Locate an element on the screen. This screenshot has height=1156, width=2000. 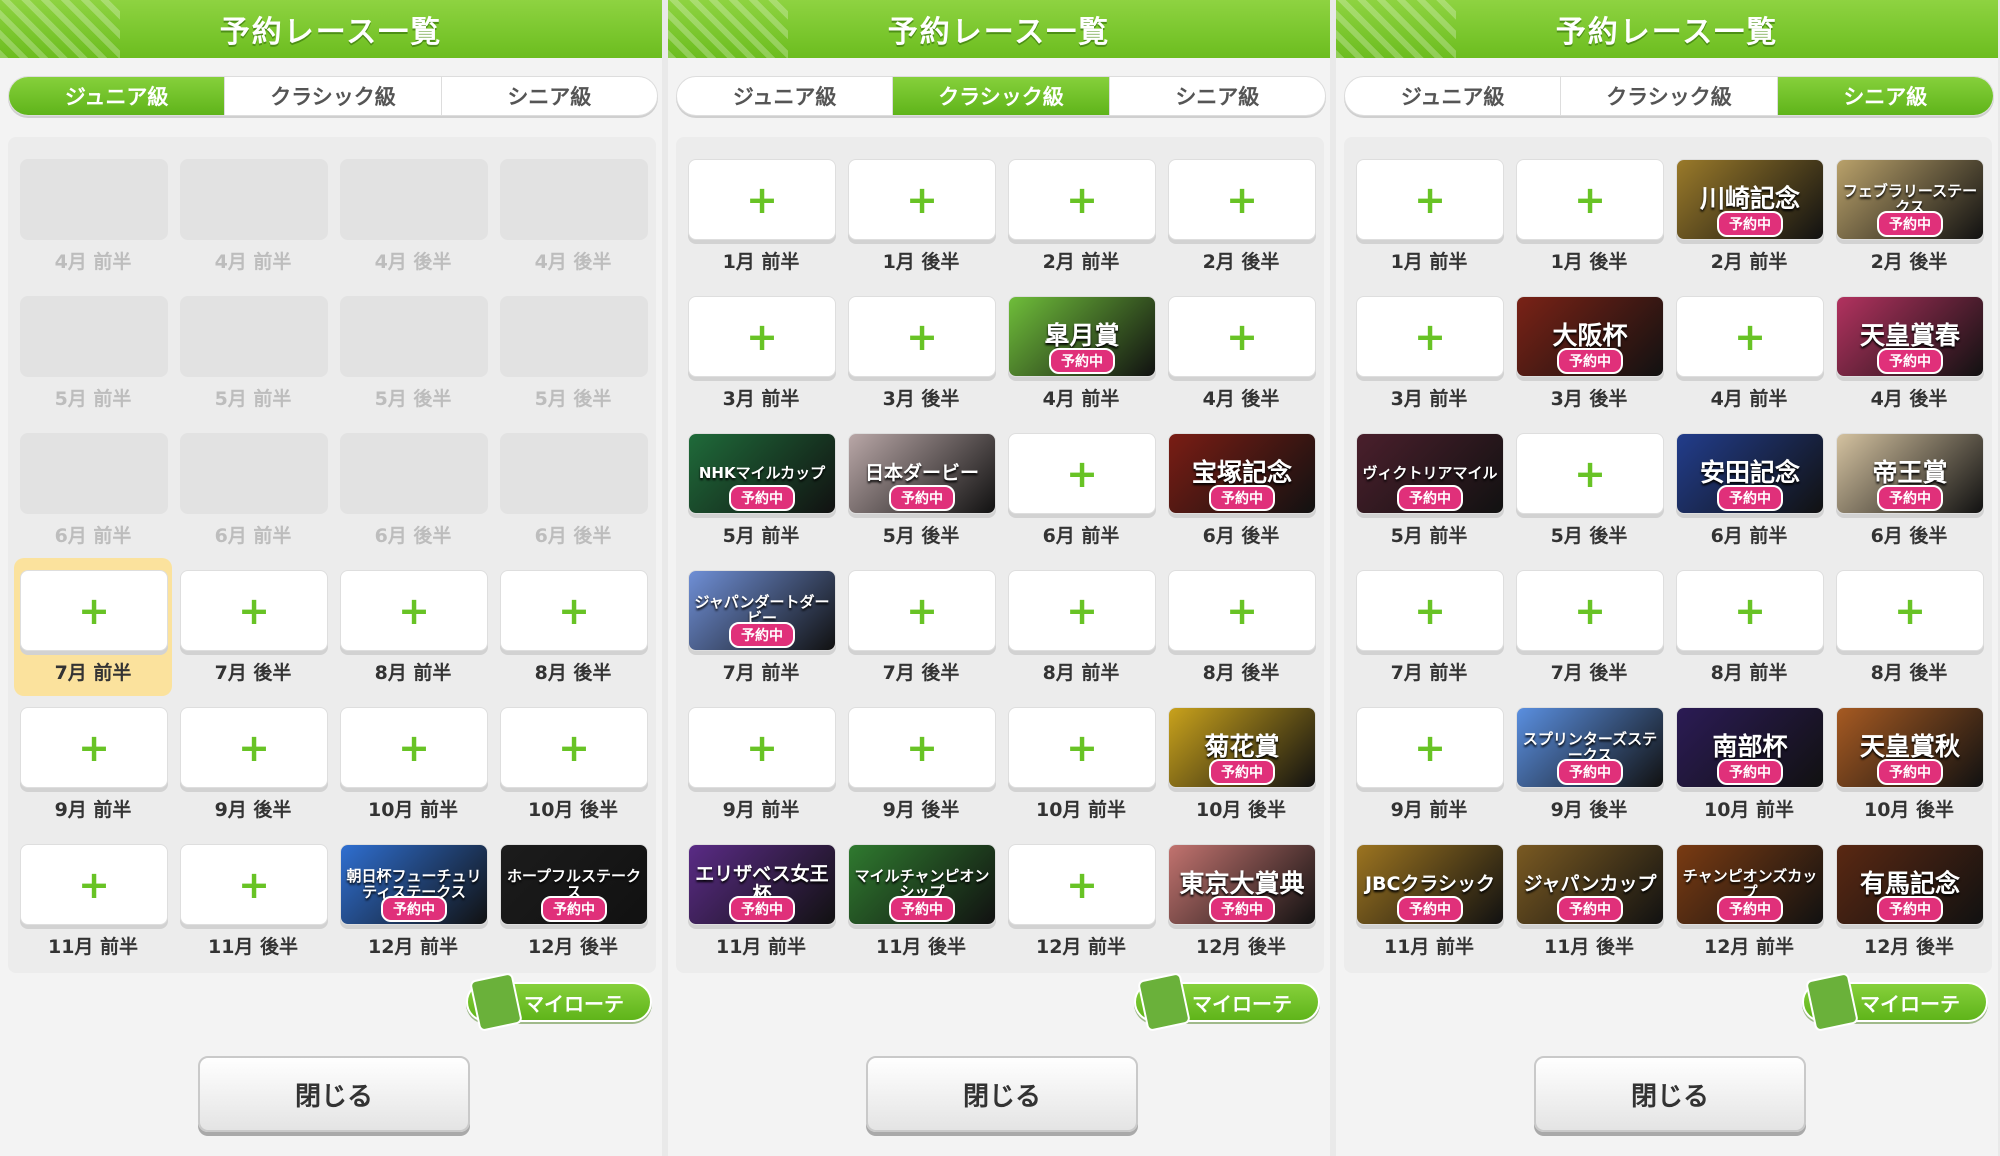
race-slot: 川崎記念 予約中 2月 前半 is located at coordinates (1744, 227).